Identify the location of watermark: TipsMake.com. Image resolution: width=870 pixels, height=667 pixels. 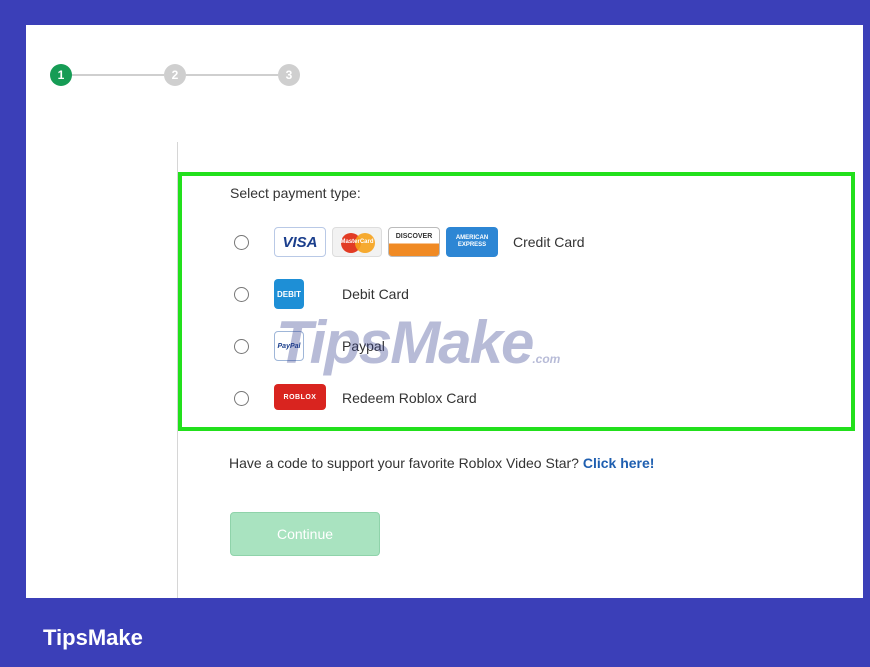
(418, 342).